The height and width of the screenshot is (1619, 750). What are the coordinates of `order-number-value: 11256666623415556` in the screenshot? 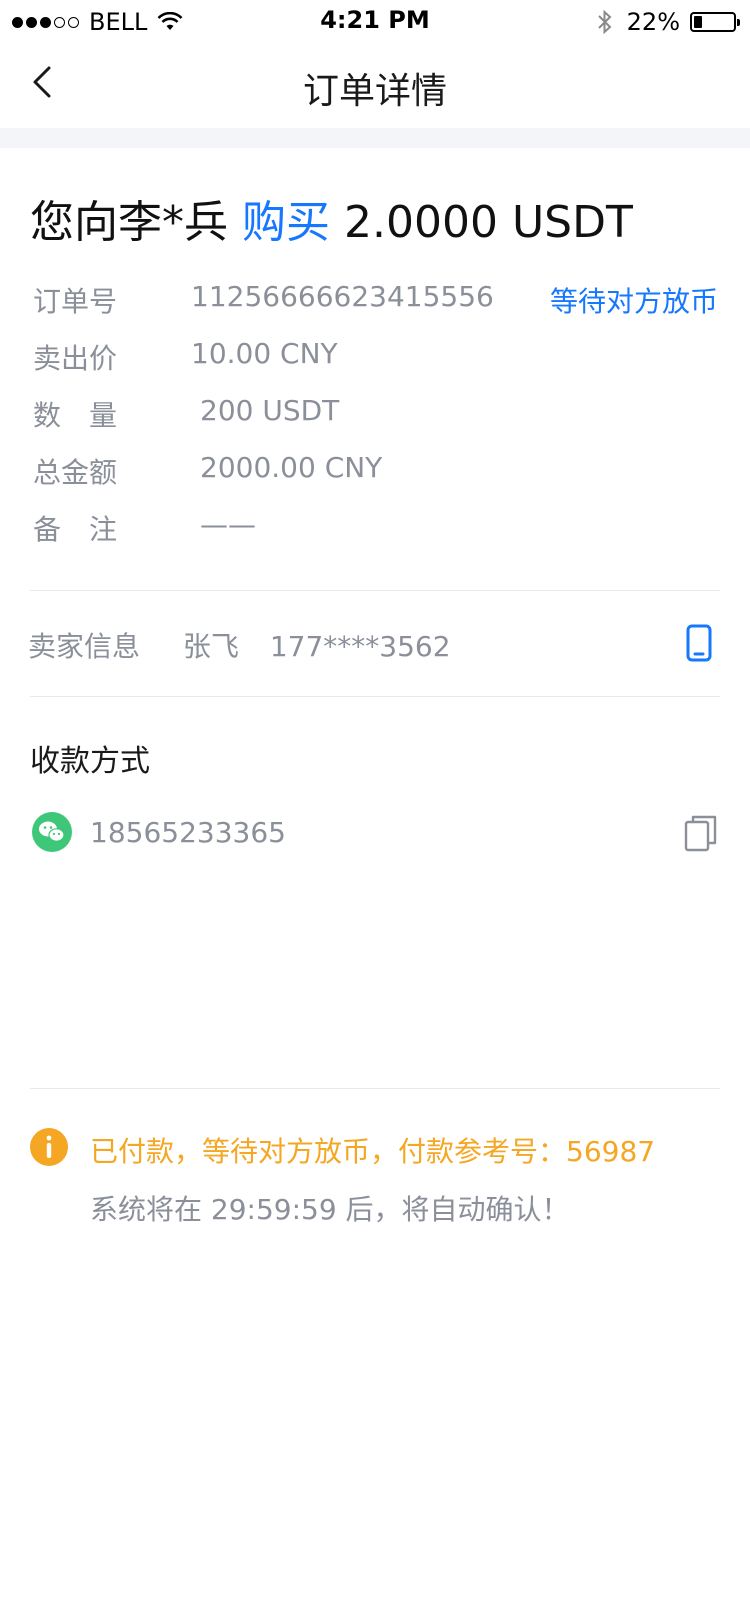 It's located at (342, 296).